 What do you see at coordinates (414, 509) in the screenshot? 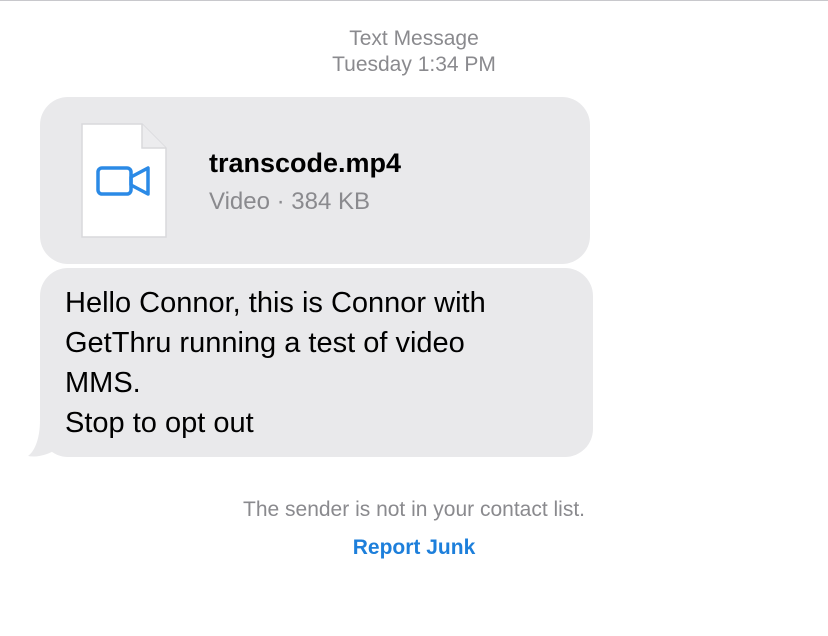
I see `unknown-sender-notice: The sender is not in your contact list.` at bounding box center [414, 509].